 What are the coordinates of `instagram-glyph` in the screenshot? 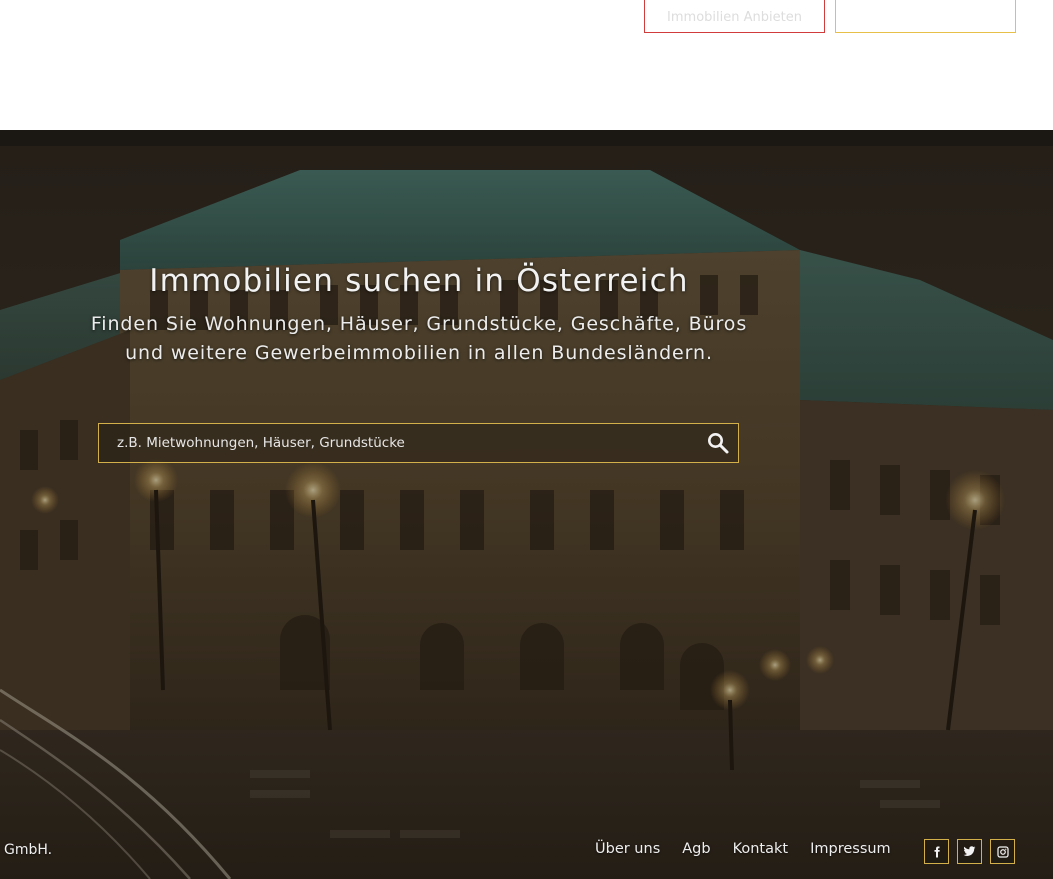 It's located at (1002, 851).